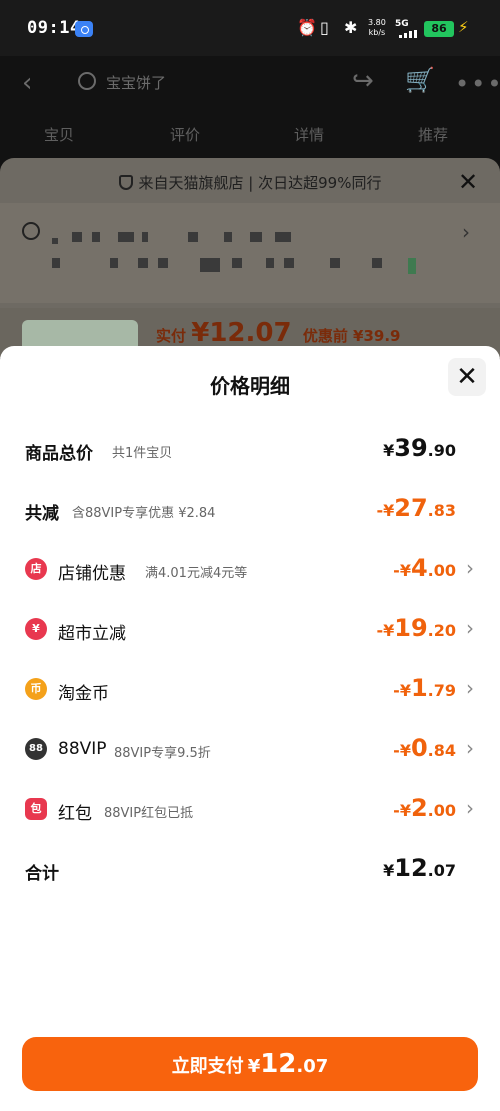 The image size is (500, 1111). I want to click on tab-item: 宝贝, so click(59, 134).